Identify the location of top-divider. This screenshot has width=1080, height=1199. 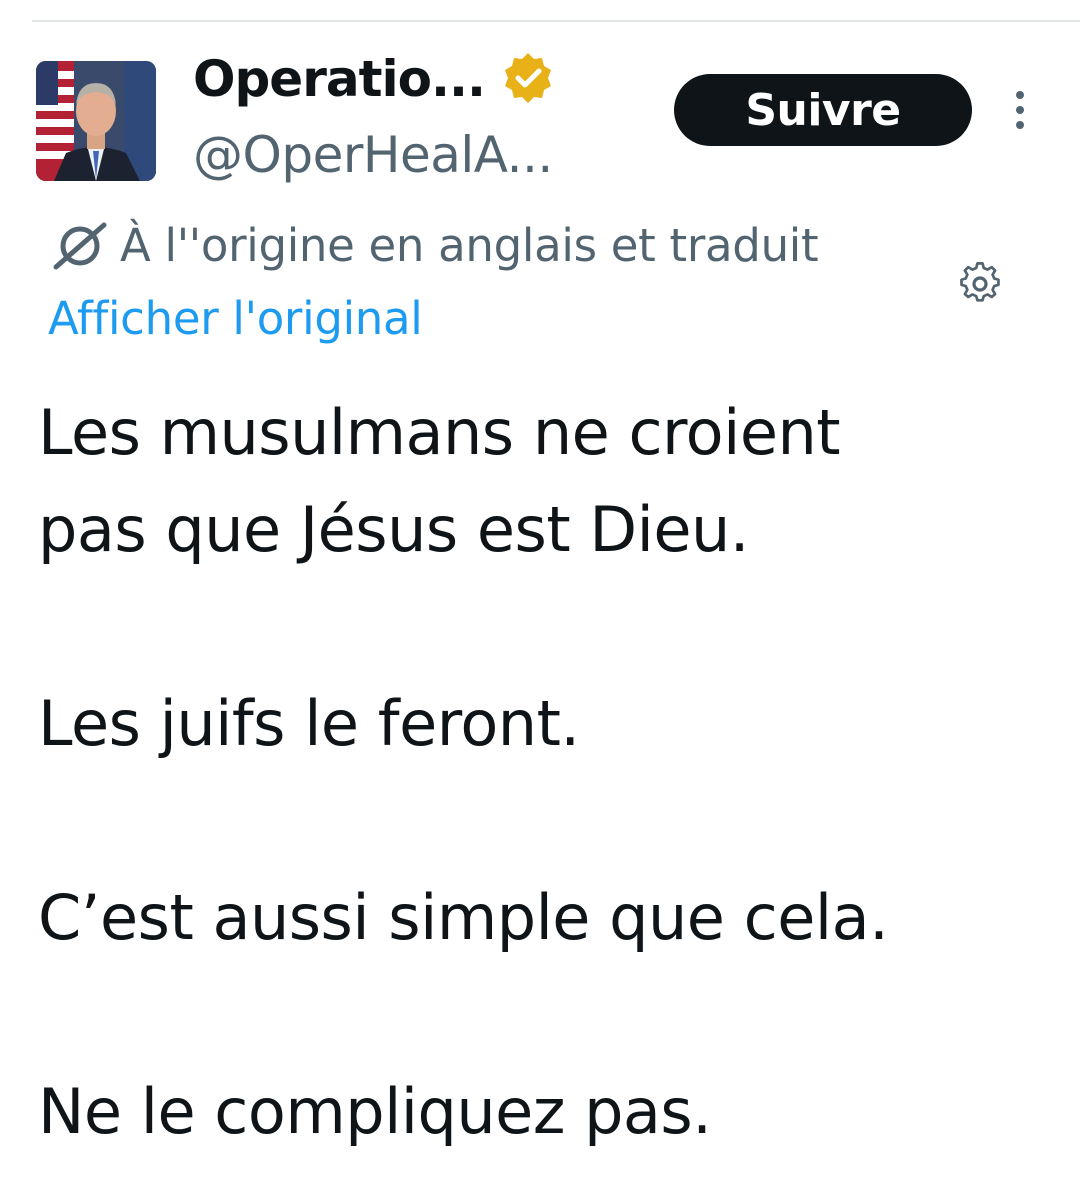
(556, 21).